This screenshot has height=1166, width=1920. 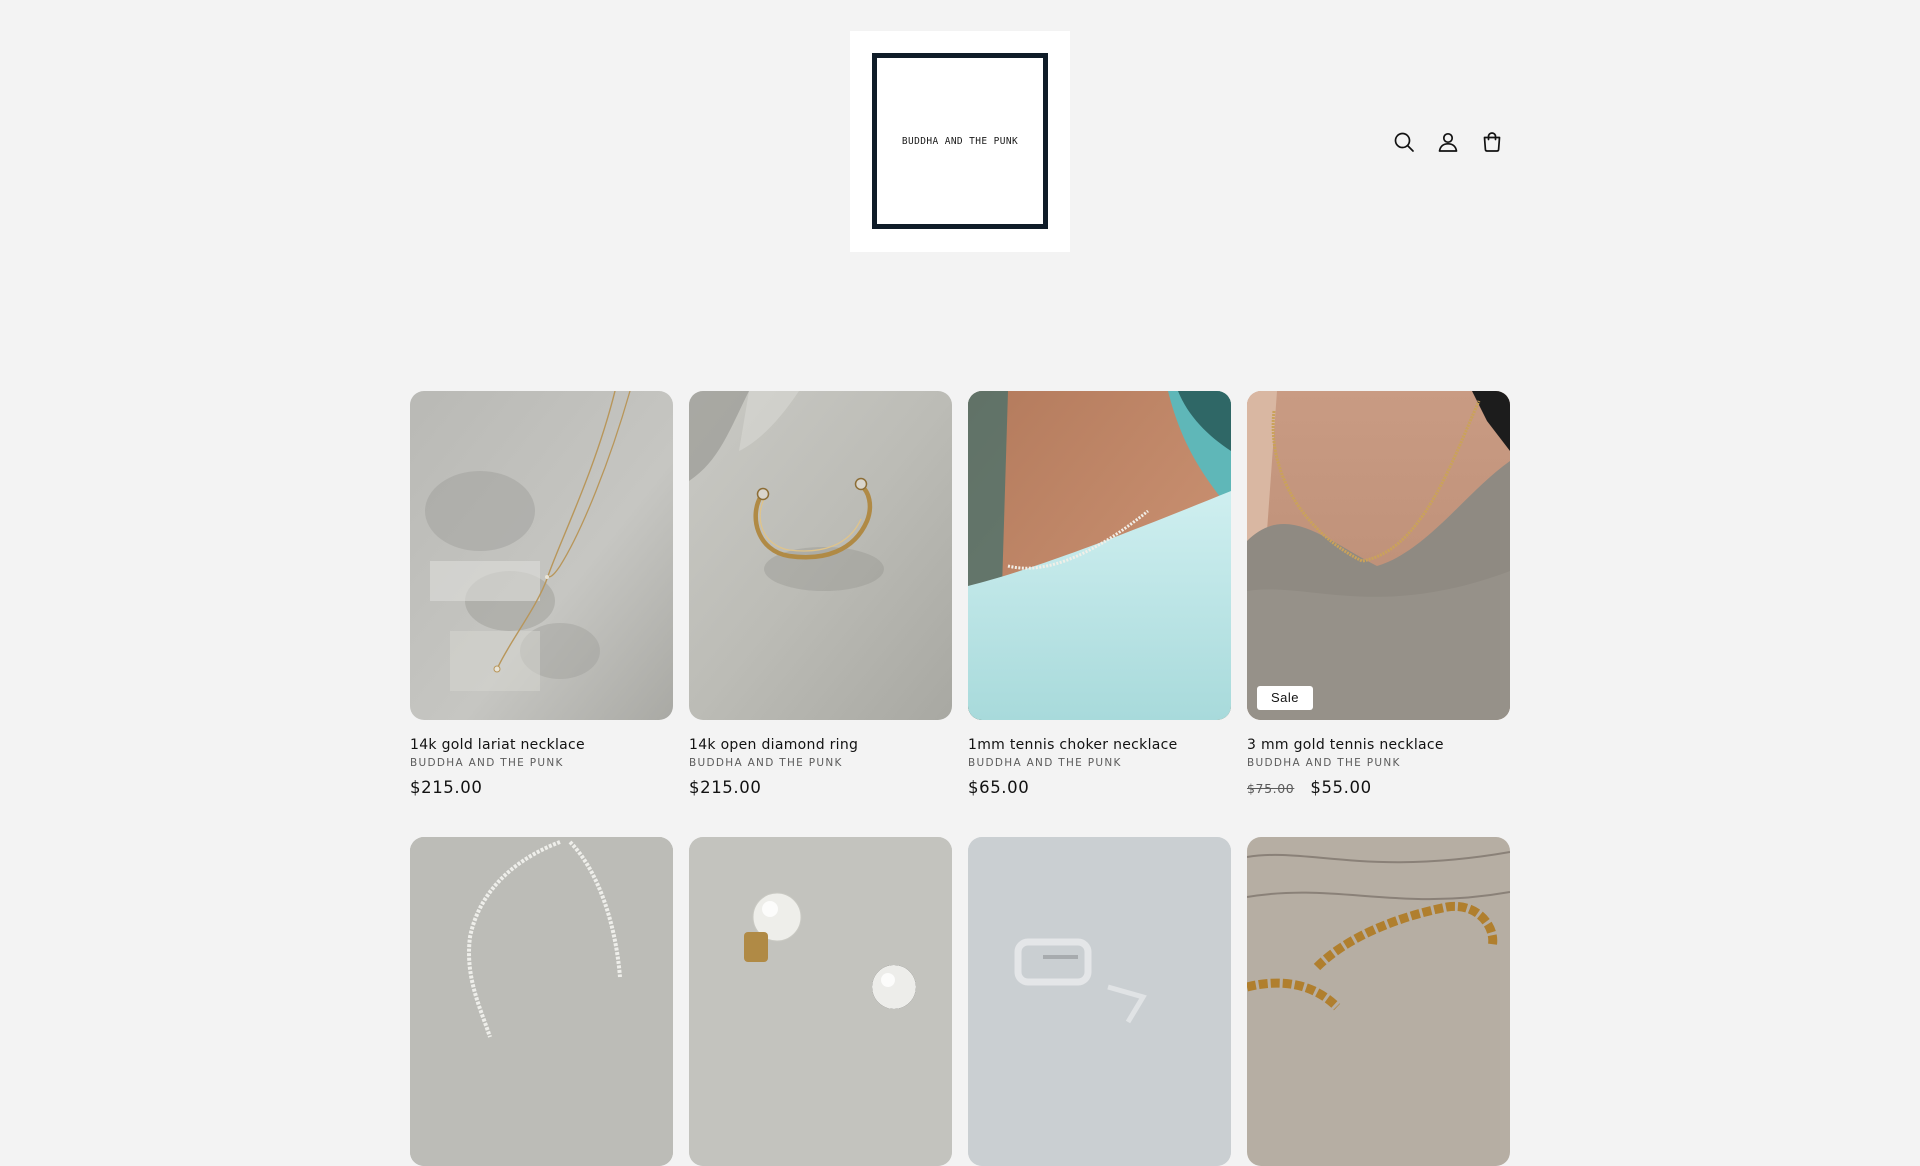 I want to click on product-title: 3 mm gold tennis necklace, so click(x=1378, y=745).